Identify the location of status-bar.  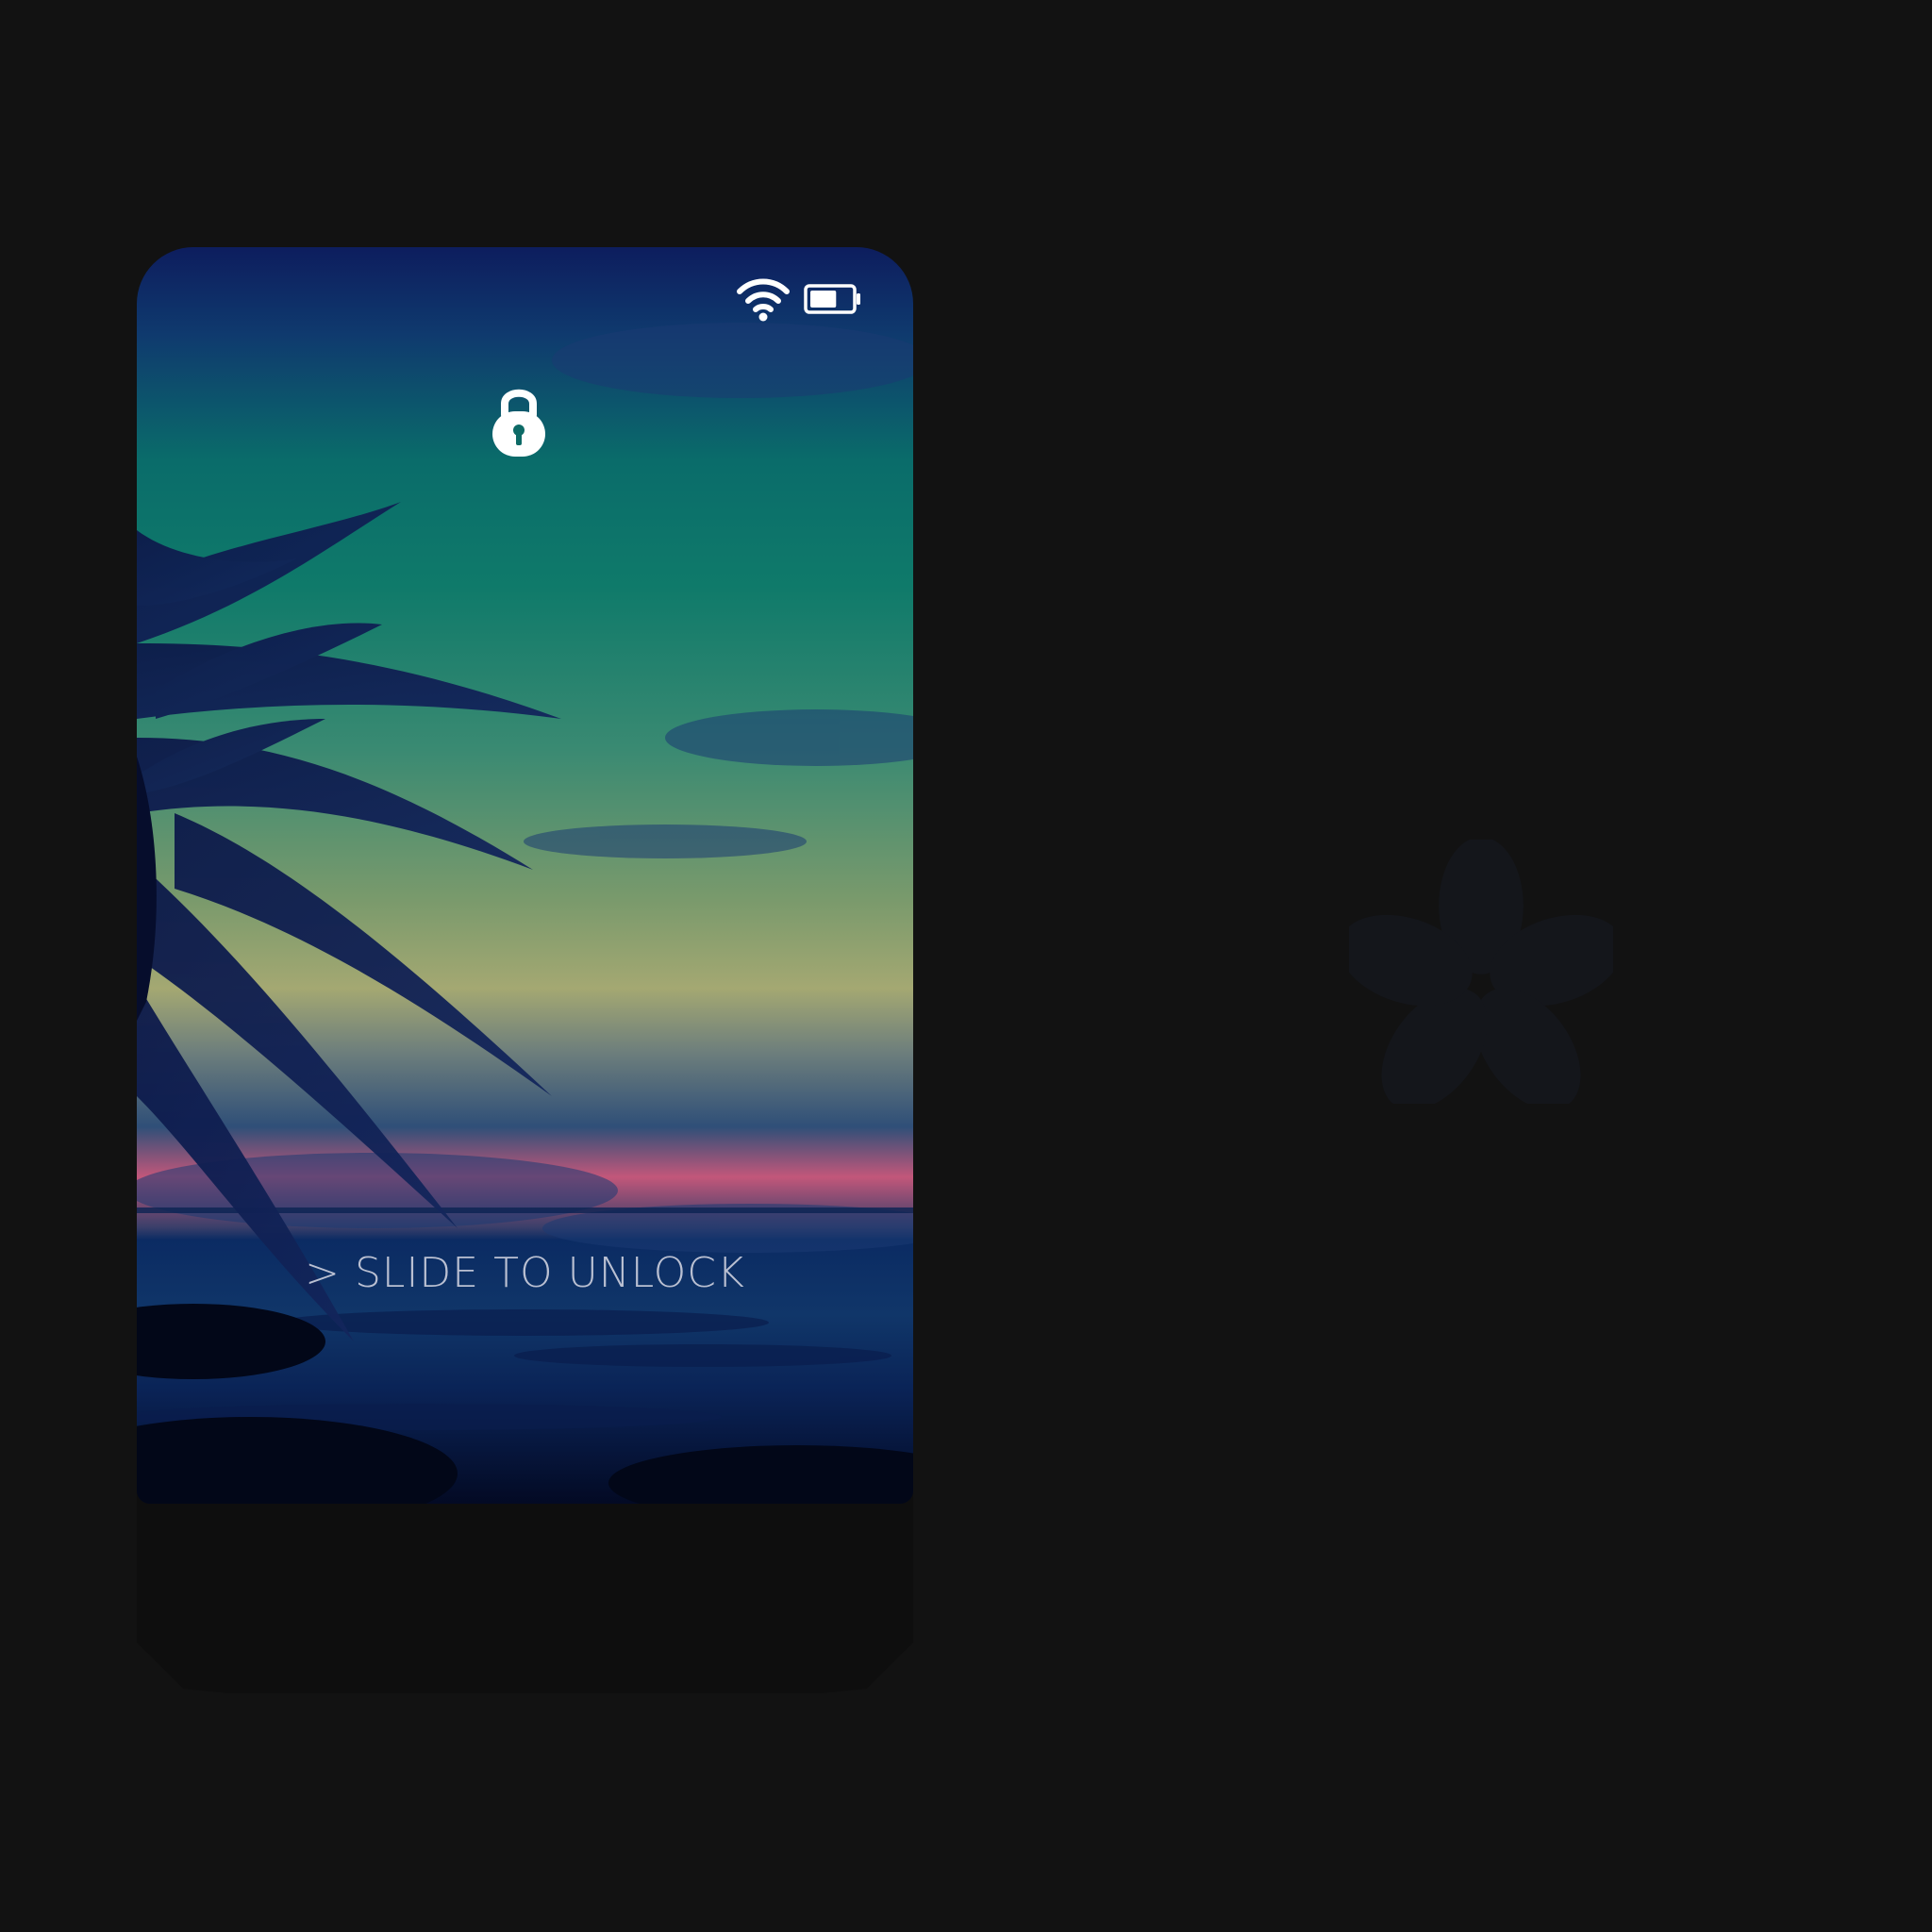
(799, 299).